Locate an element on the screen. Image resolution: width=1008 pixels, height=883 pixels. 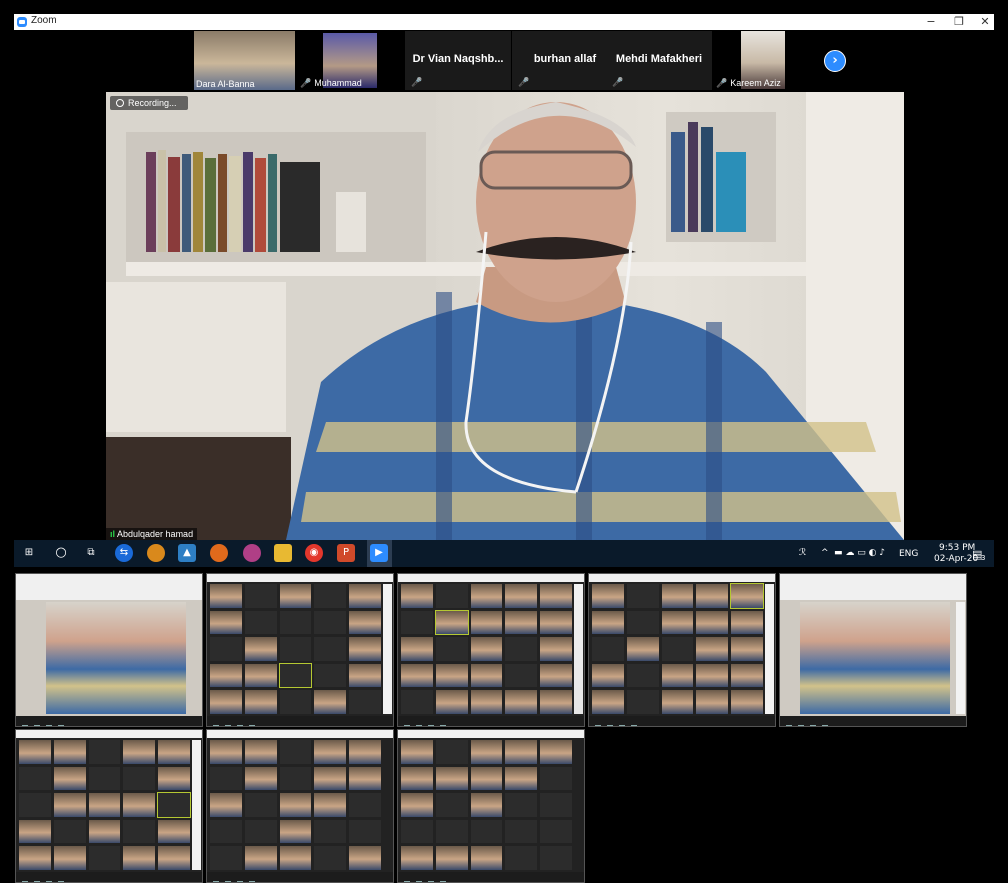
zoom-icon: ▶ is located at coordinates (379, 553).